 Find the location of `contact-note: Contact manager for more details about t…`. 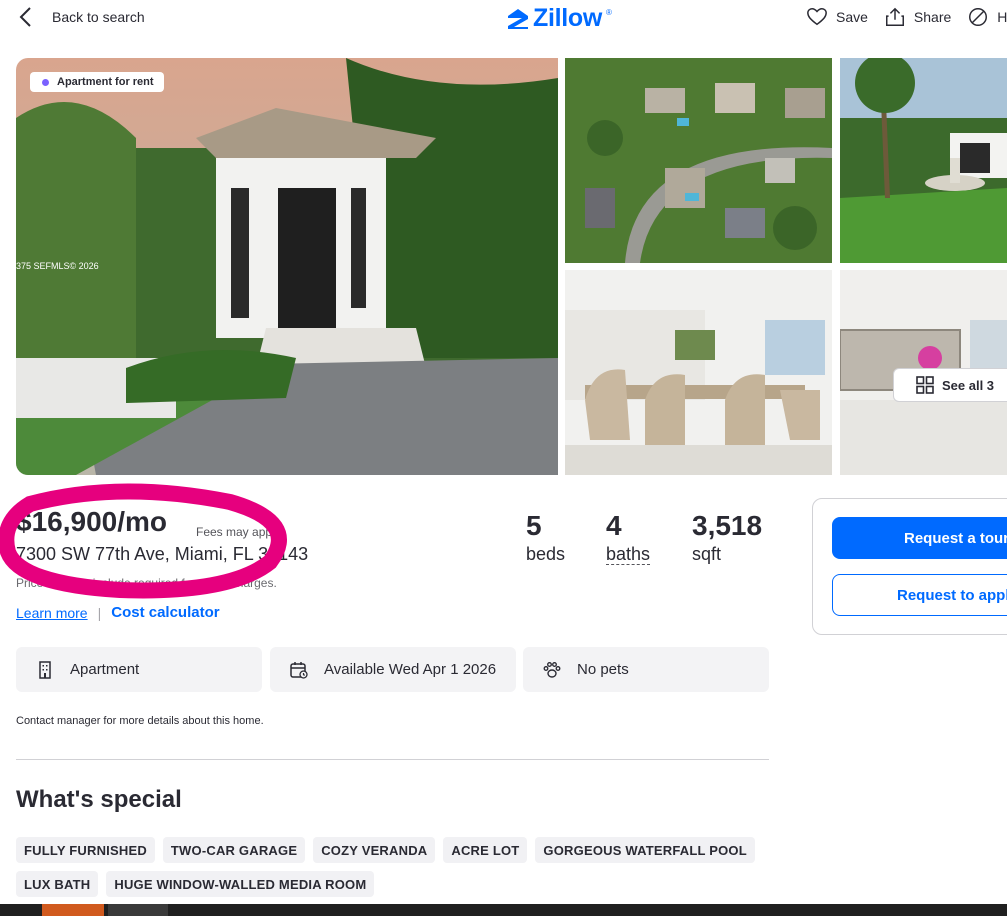

contact-note: Contact manager for more details about t… is located at coordinates (140, 721).